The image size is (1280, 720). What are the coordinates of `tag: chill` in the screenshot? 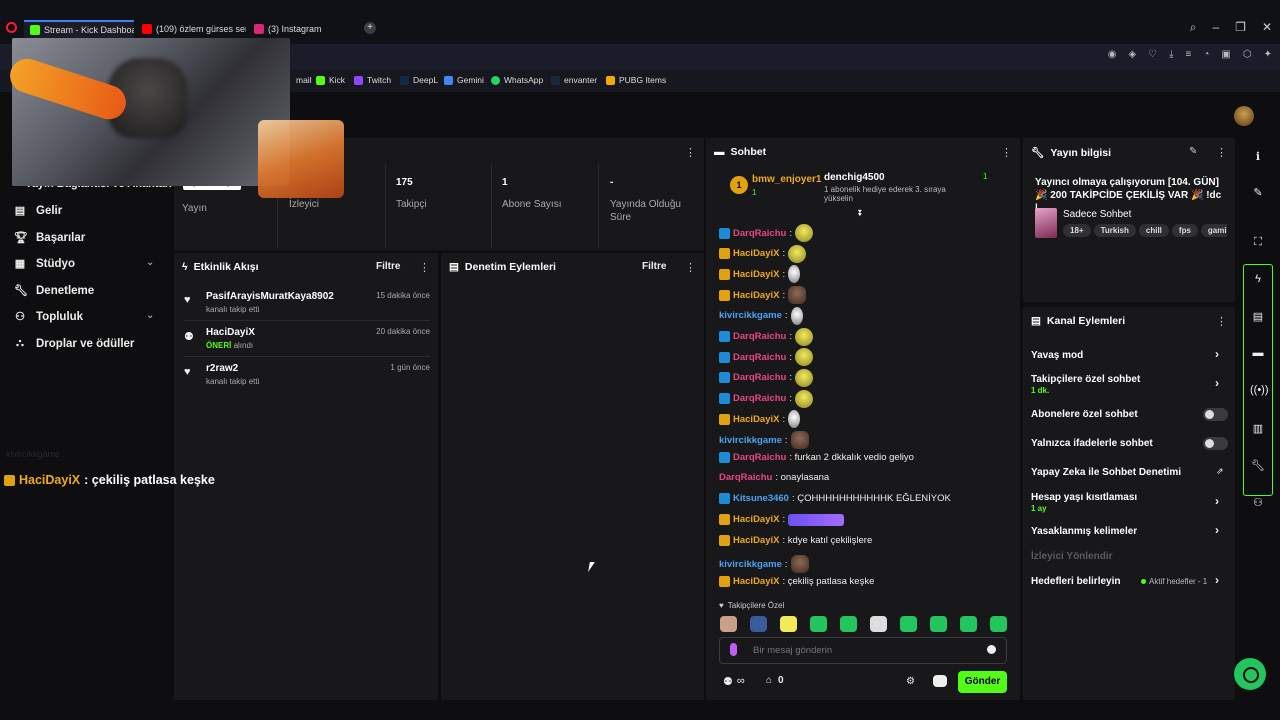 It's located at (1153, 230).